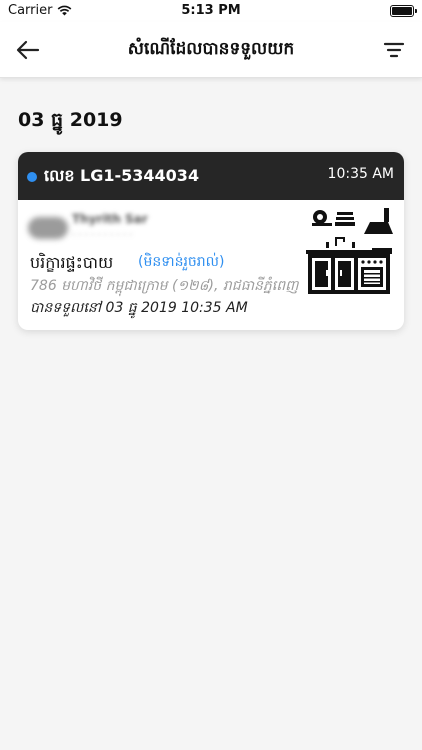 The width and height of the screenshot is (422, 750). I want to click on page-title: សំណើដែលបានទទួលយក, so click(211, 49).